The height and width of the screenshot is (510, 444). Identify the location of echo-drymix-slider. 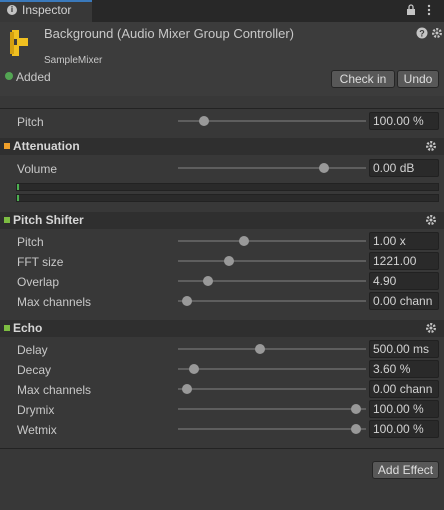
(272, 409).